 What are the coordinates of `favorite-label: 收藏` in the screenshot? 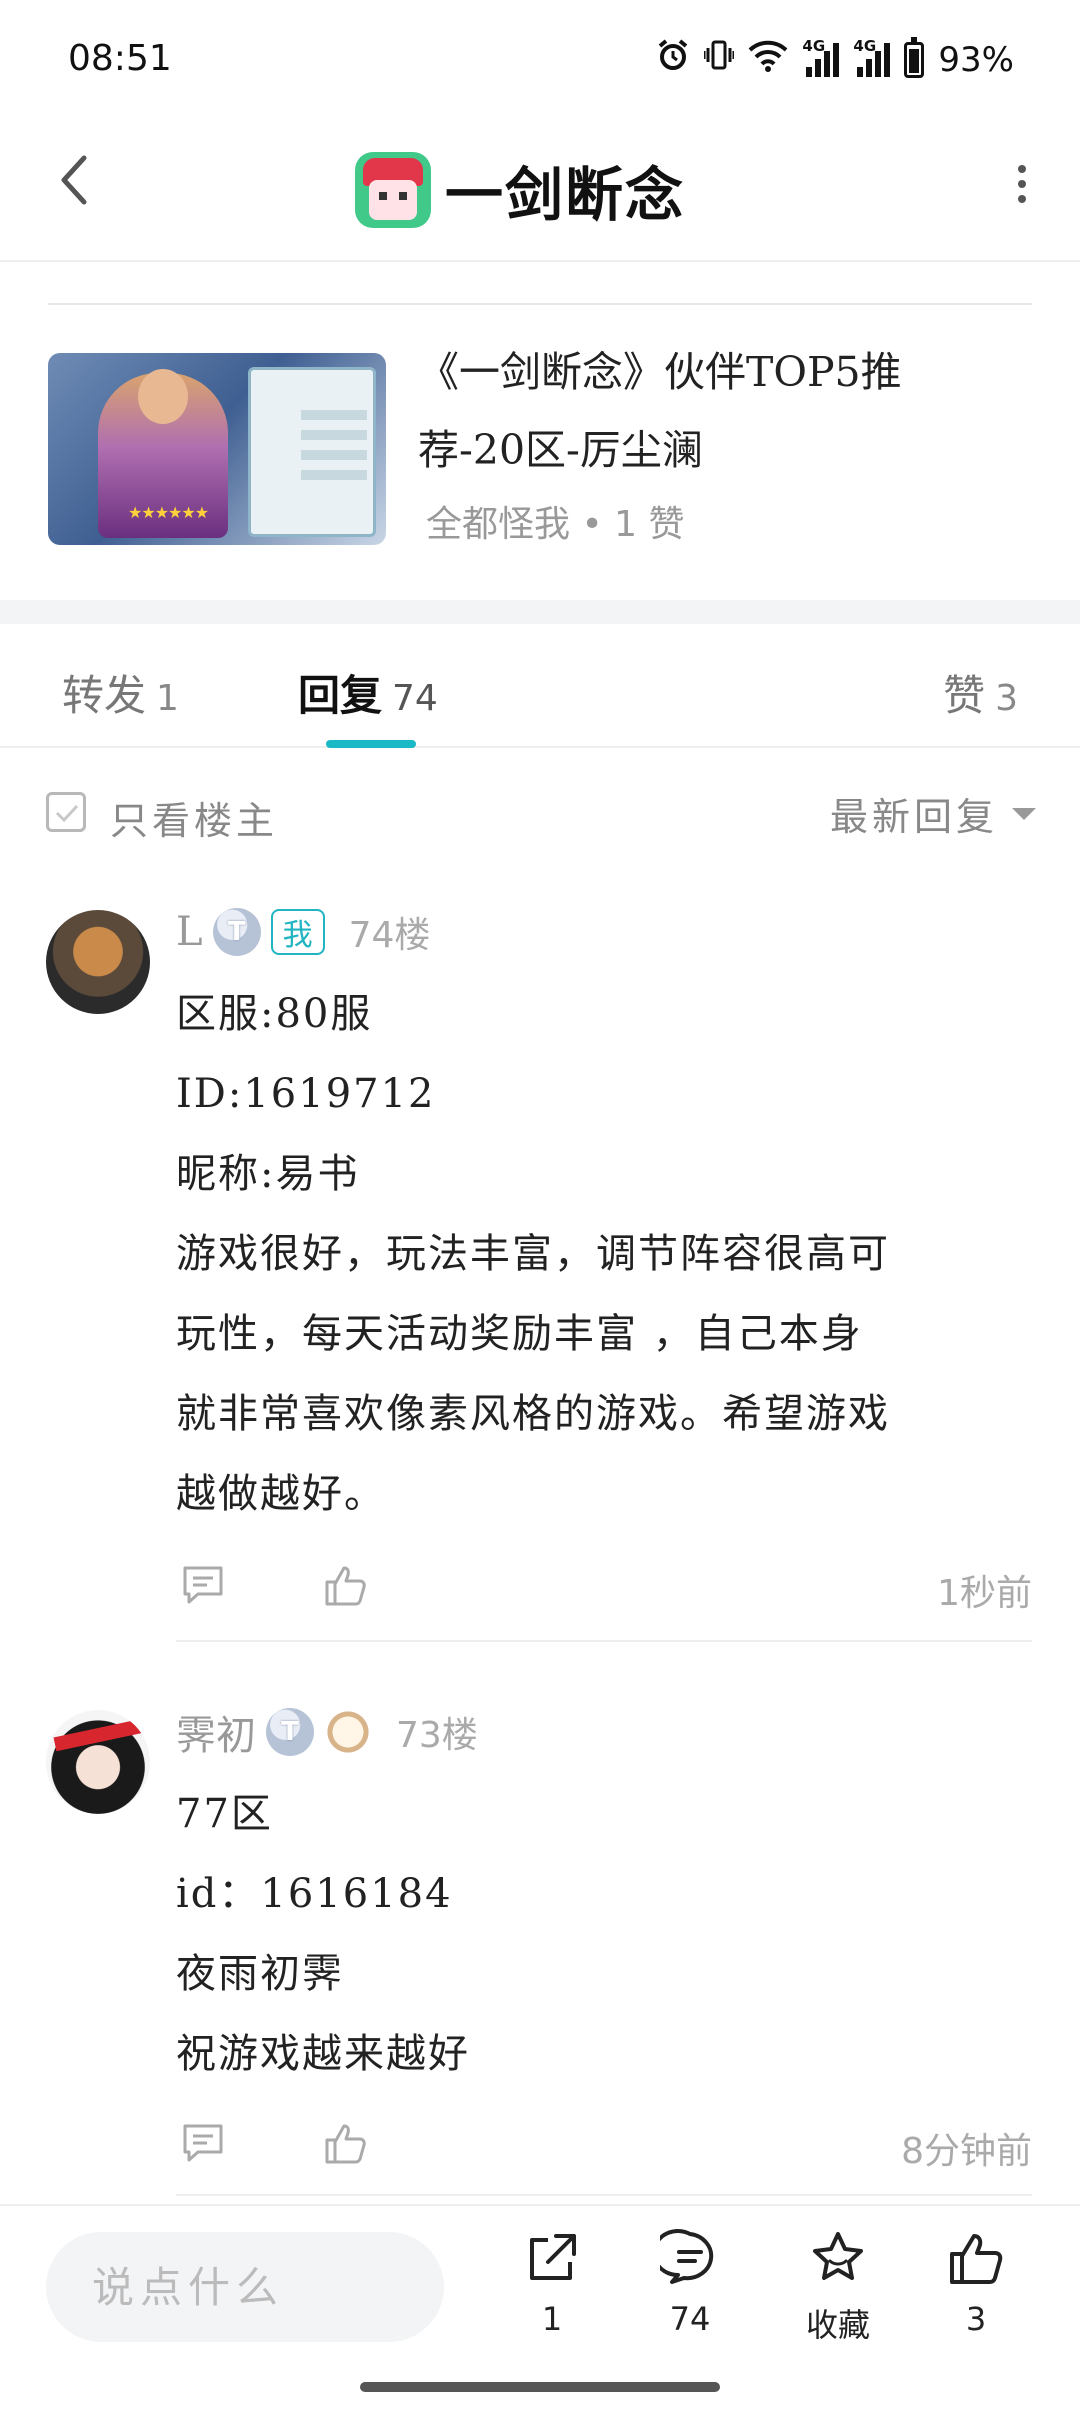 It's located at (837, 2325).